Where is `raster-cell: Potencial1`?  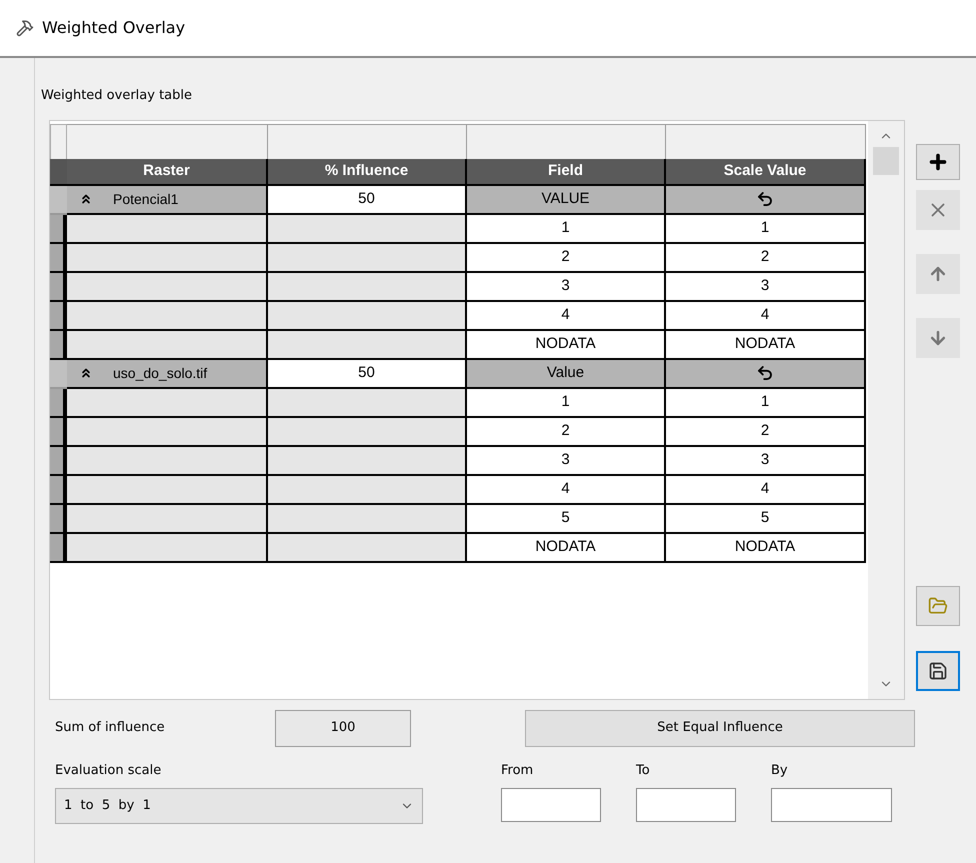
raster-cell: Potencial1 is located at coordinates (167, 200).